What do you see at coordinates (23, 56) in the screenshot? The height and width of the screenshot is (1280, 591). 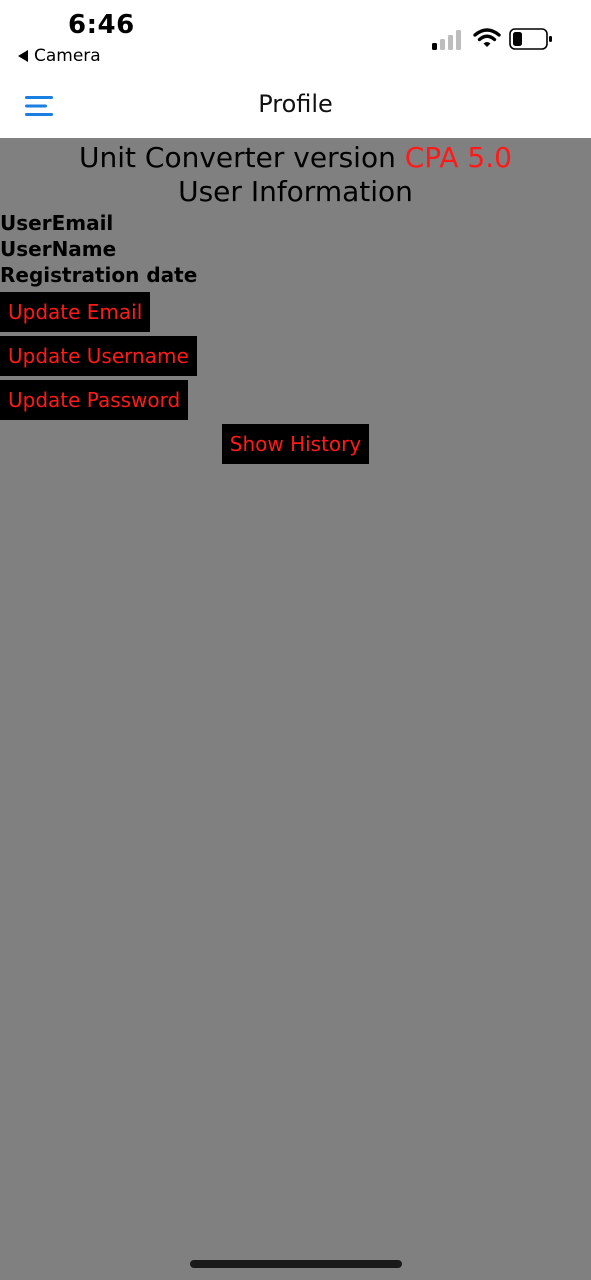 I see `back-triangle-icon` at bounding box center [23, 56].